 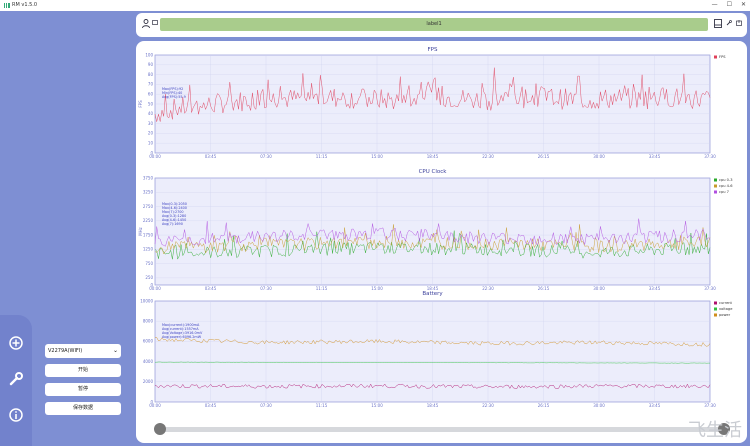 What do you see at coordinates (151, 123) in the screenshot?
I see `y-tick-label: 30` at bounding box center [151, 123].